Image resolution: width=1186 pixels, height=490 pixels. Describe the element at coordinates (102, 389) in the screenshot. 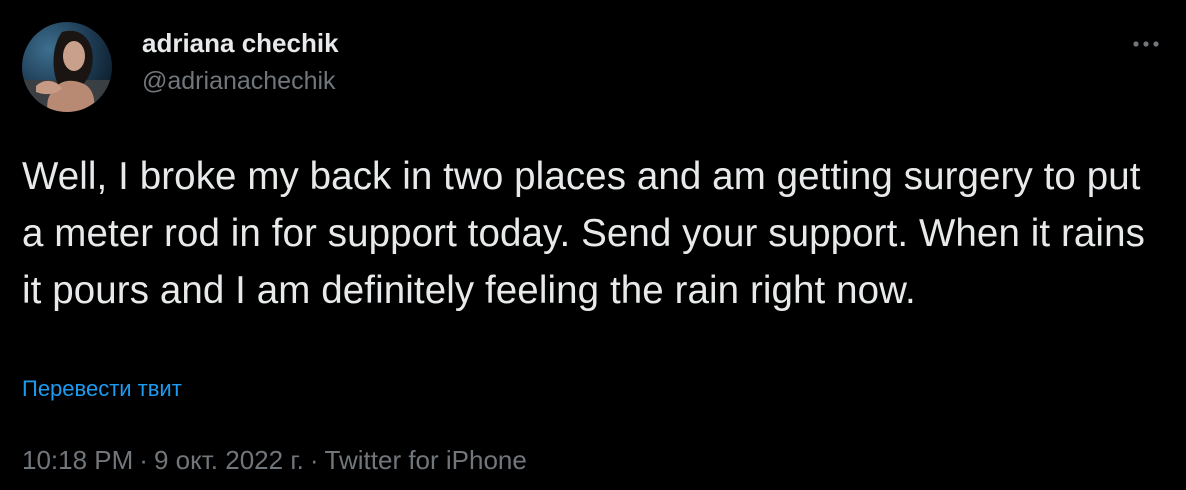

I see `translate-tweet-link: Перевести твит` at that location.